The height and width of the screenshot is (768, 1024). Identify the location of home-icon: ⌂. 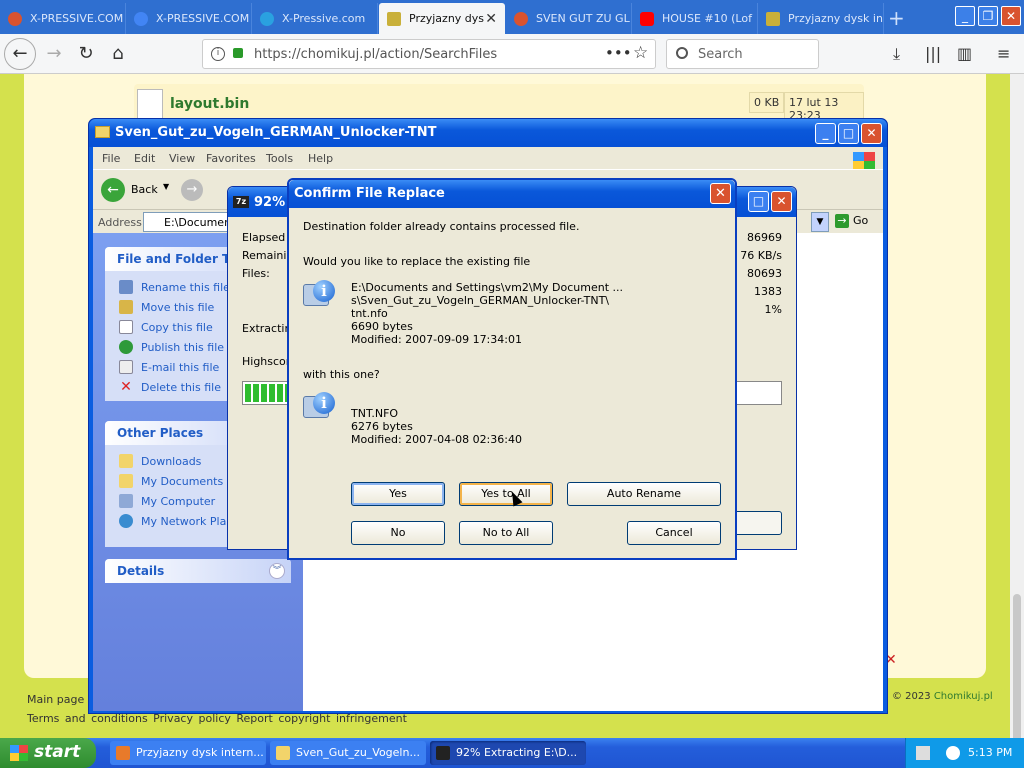
(118, 54).